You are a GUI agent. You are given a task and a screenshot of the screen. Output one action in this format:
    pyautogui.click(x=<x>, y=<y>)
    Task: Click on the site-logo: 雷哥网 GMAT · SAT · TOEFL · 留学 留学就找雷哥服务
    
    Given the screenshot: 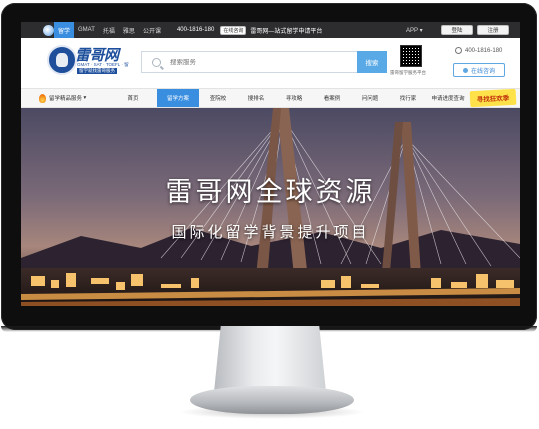 What is the action you would take?
    pyautogui.click(x=90, y=62)
    